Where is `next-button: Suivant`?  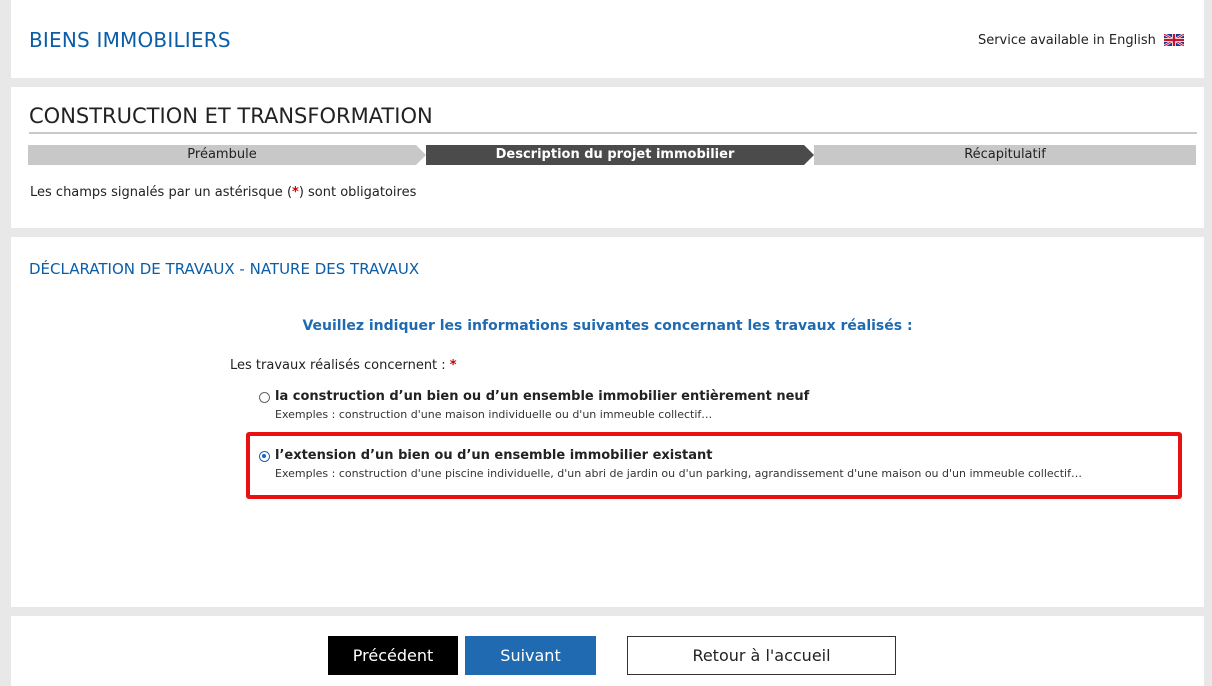
next-button: Suivant is located at coordinates (530, 655).